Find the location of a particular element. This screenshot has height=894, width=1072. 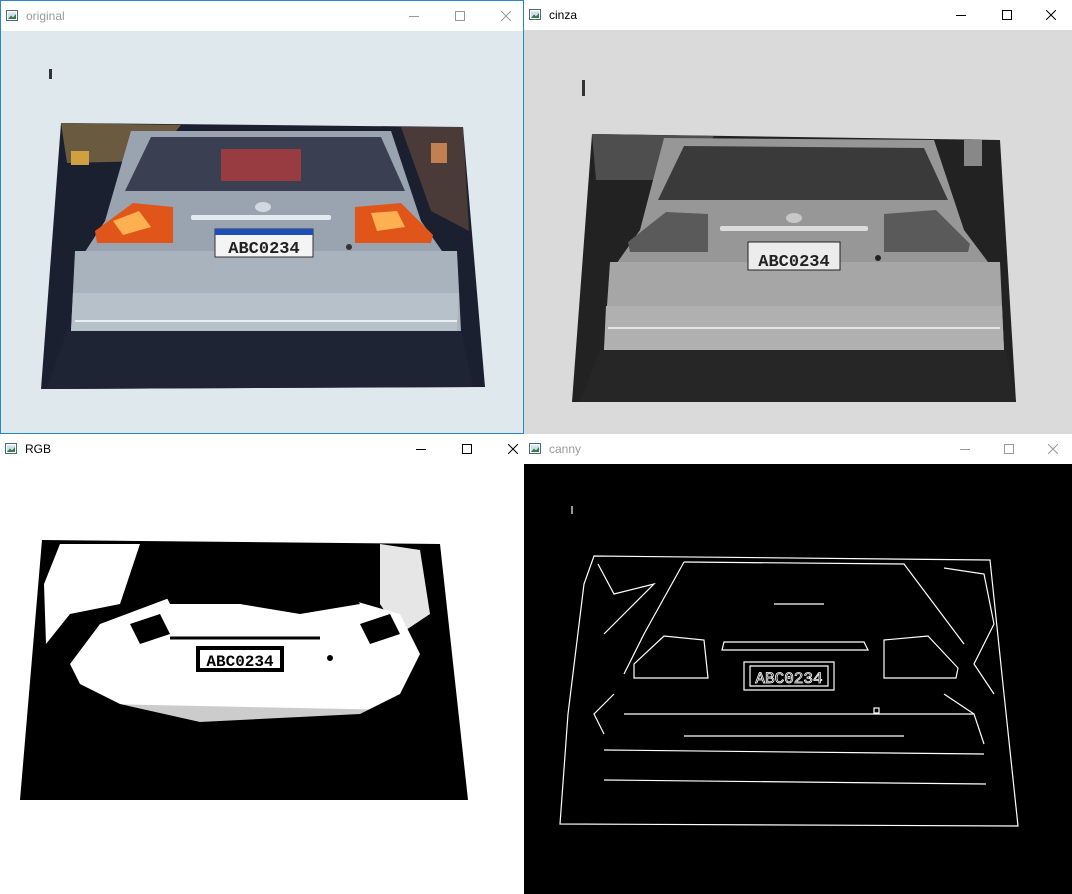

titlebar-original: original is located at coordinates (262, 16).